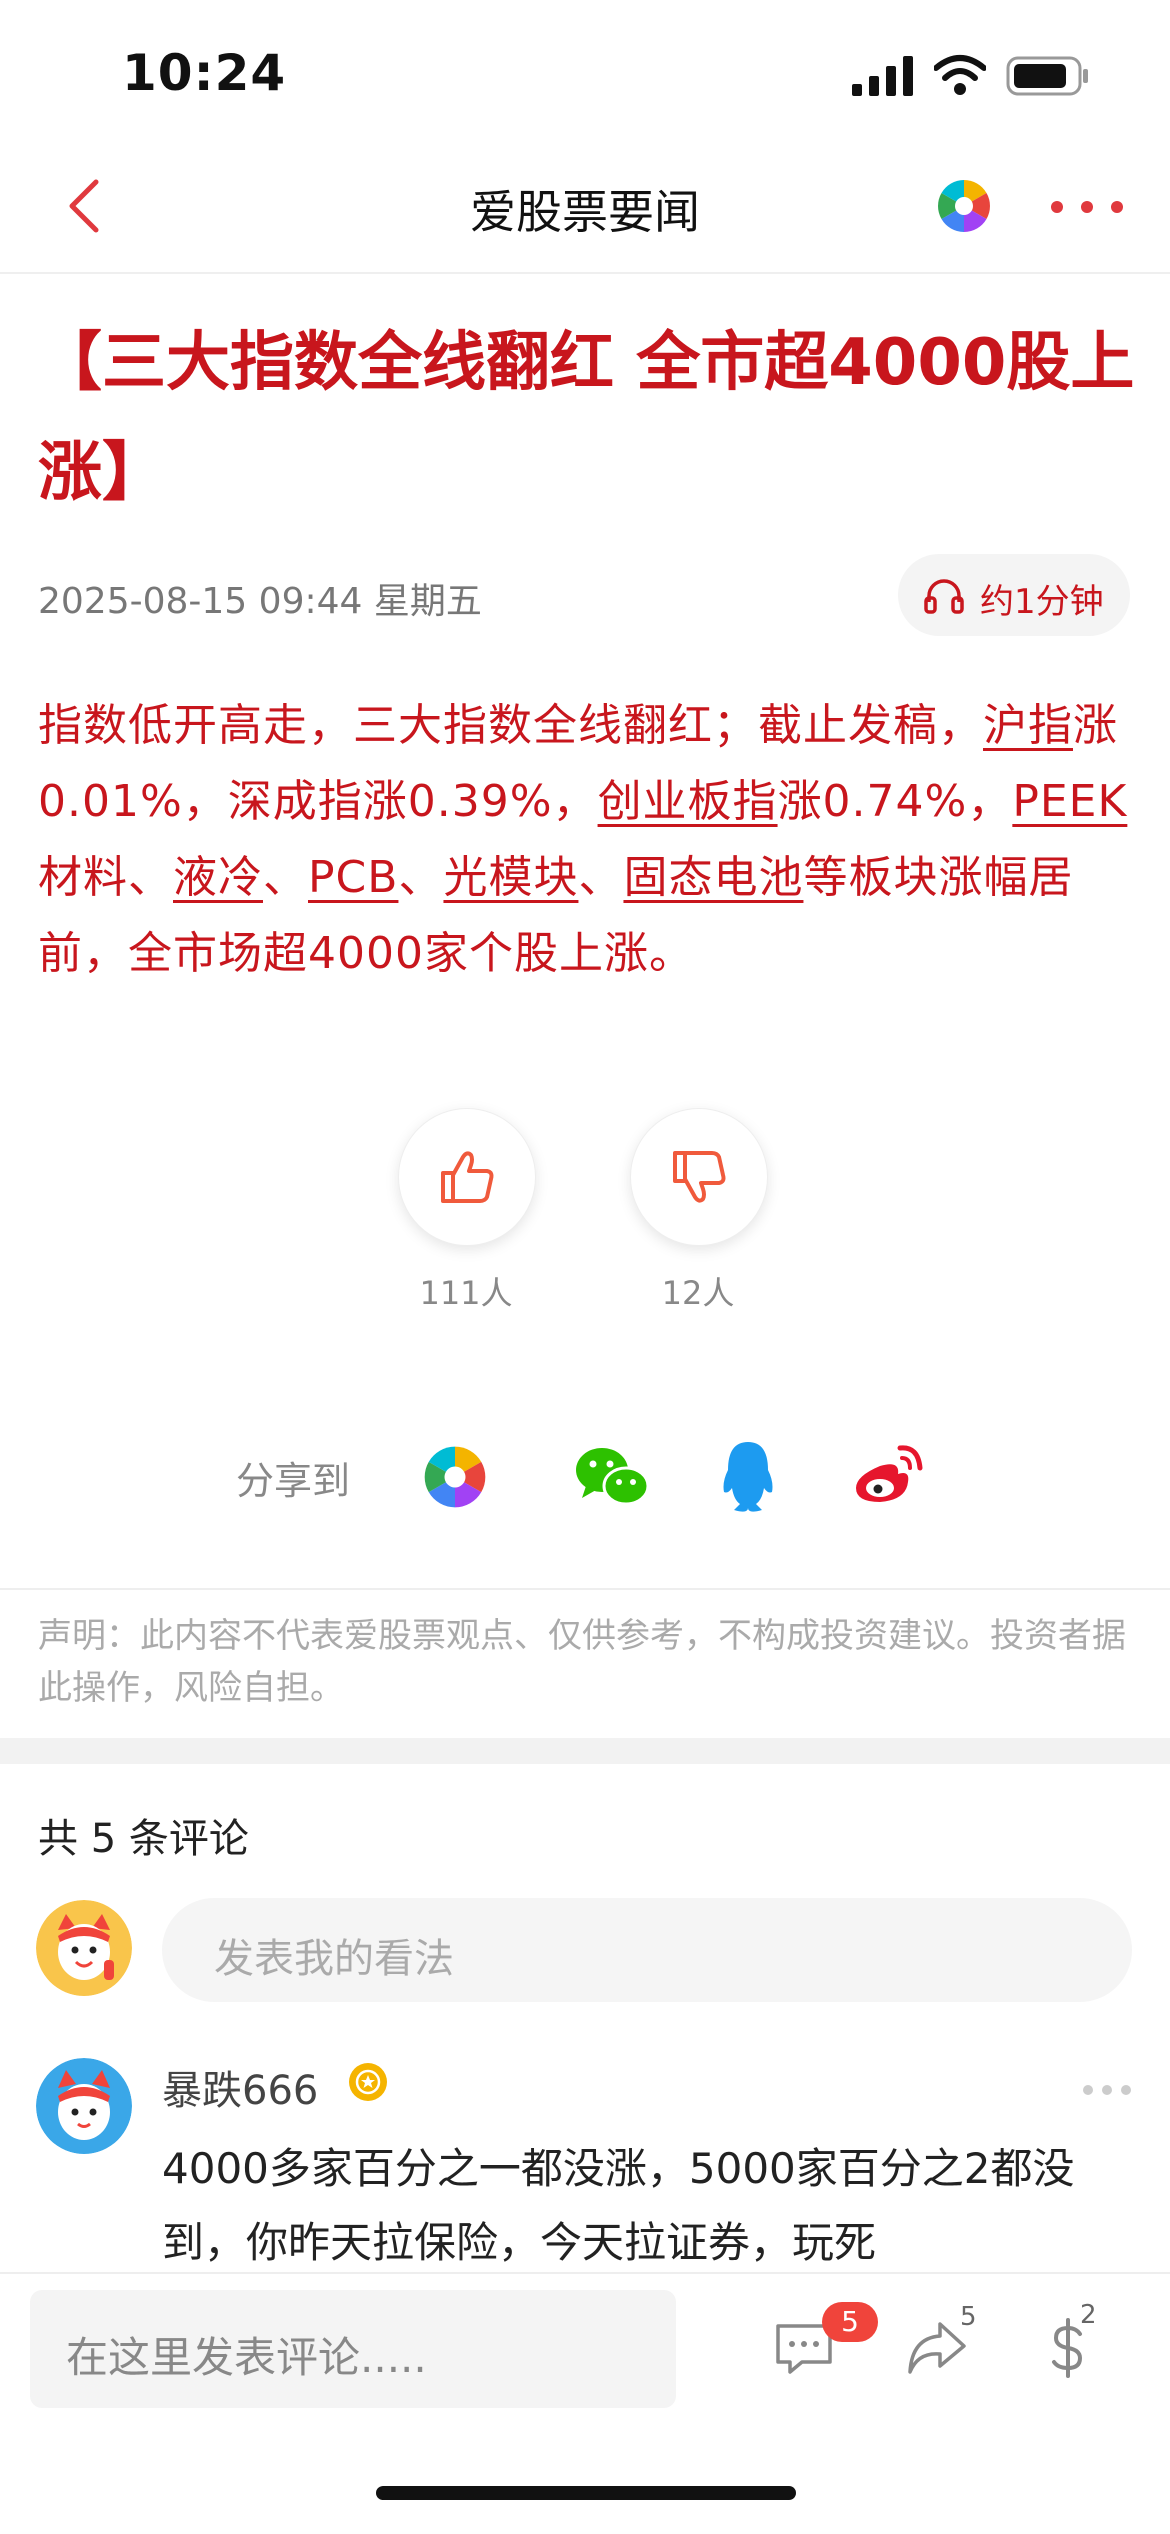 Image resolution: width=1170 pixels, height=2534 pixels. Describe the element at coordinates (585, 273) in the screenshot. I see `nav-divider` at that location.